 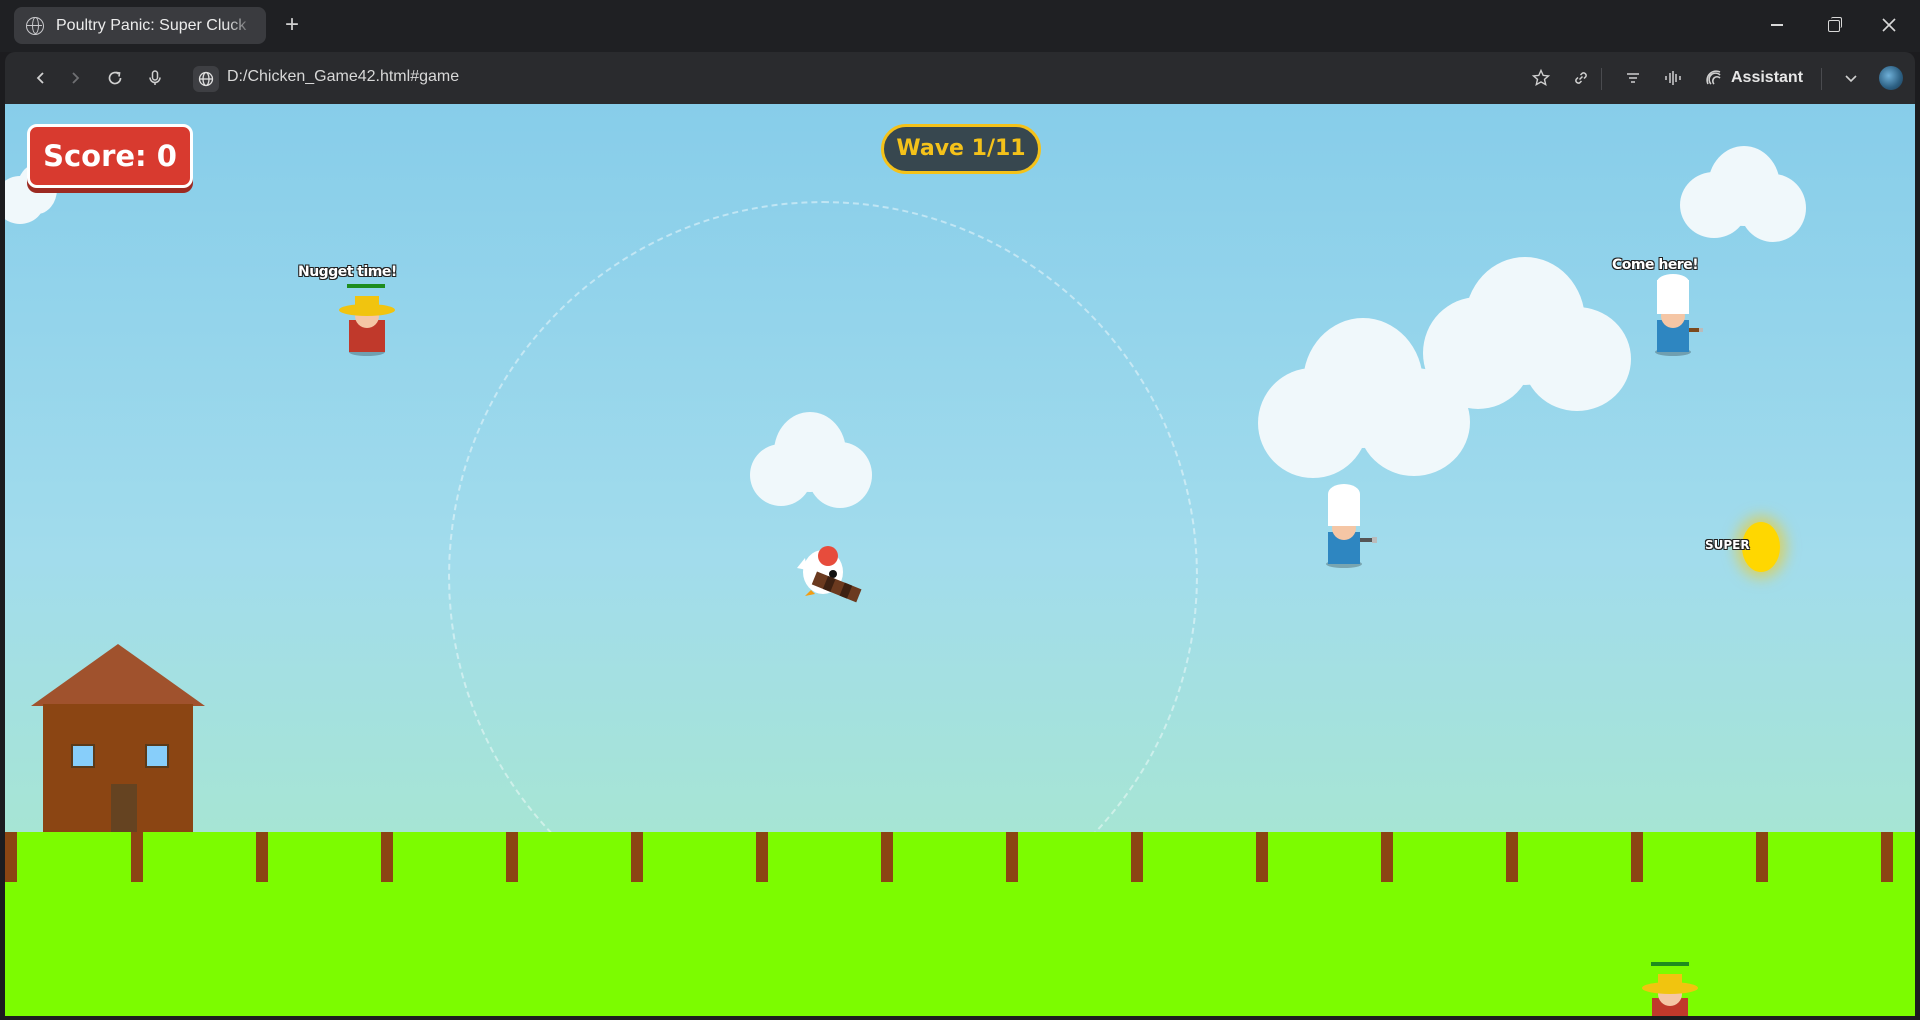 I want to click on browser-tab: Poultry Panic: Super Cluck, so click(x=140, y=25).